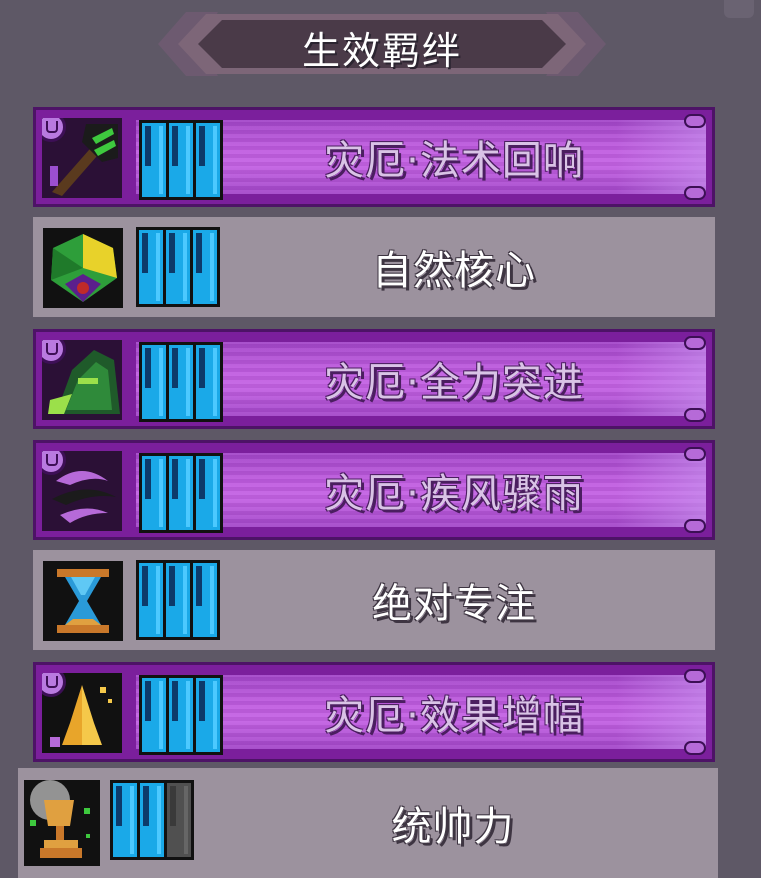  What do you see at coordinates (62, 823) in the screenshot?
I see `golden-trophy-icon` at bounding box center [62, 823].